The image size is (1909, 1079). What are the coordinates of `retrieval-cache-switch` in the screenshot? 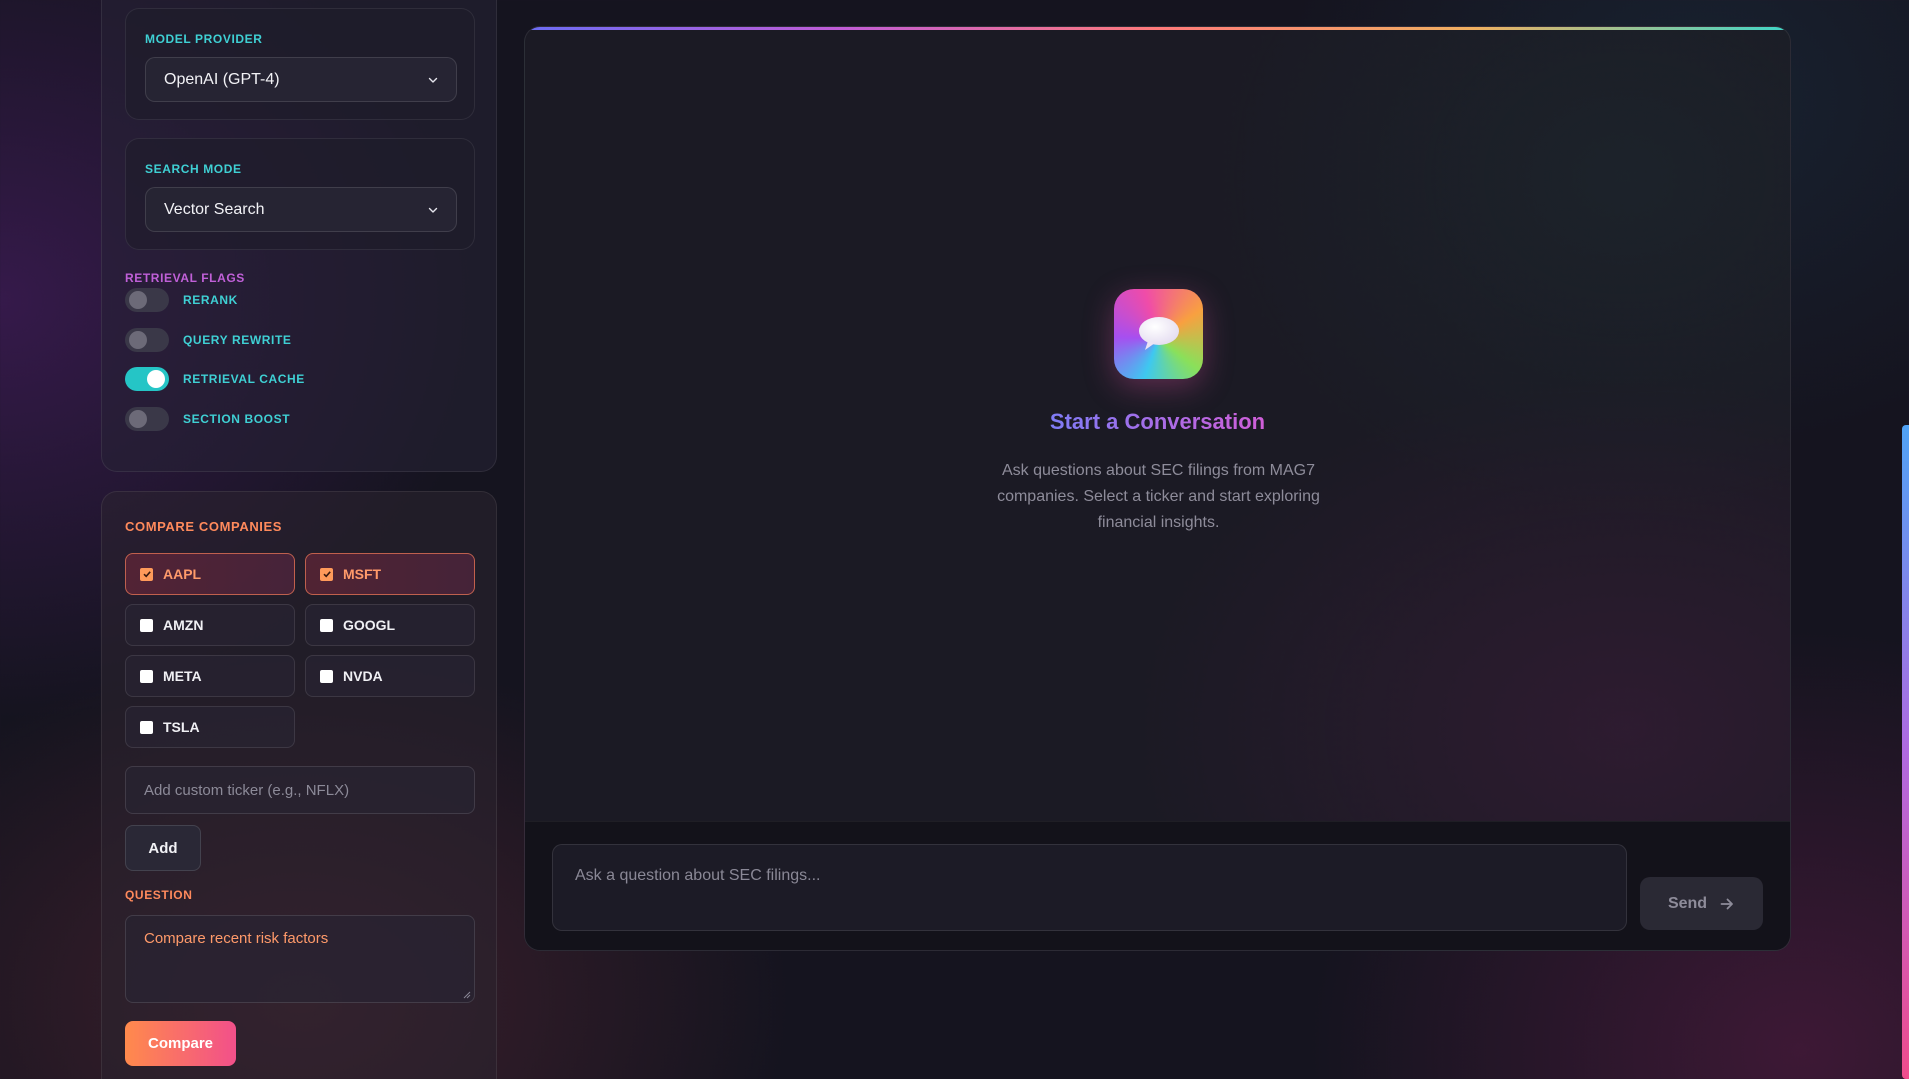 It's located at (147, 379).